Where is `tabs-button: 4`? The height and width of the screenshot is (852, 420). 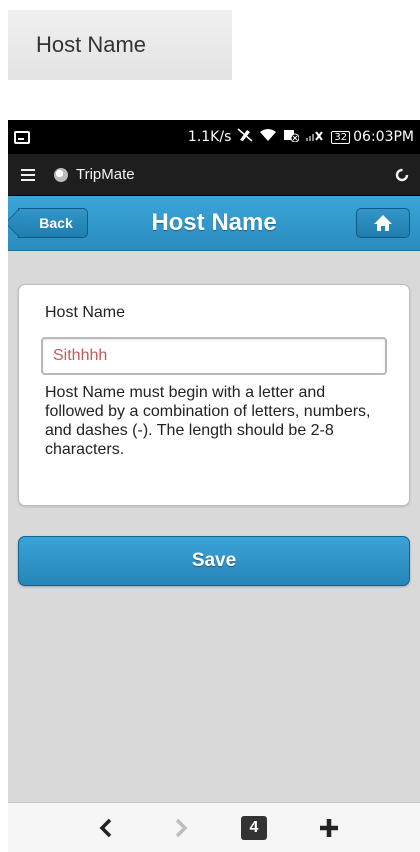 tabs-button: 4 is located at coordinates (254, 827).